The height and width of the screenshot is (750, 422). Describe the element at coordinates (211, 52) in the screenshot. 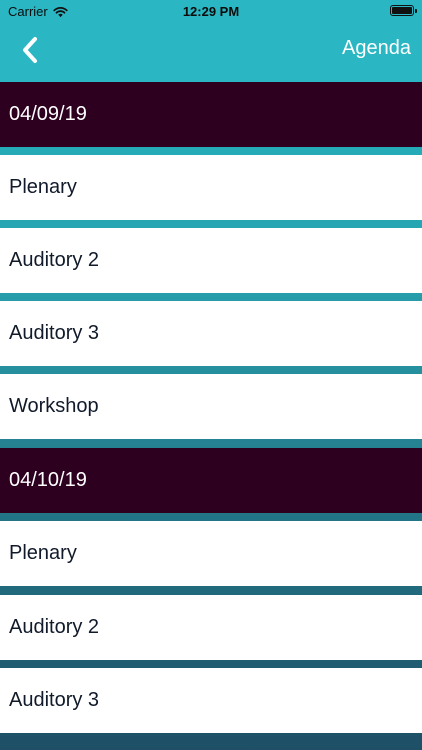

I see `navigation-bar: Agenda` at that location.